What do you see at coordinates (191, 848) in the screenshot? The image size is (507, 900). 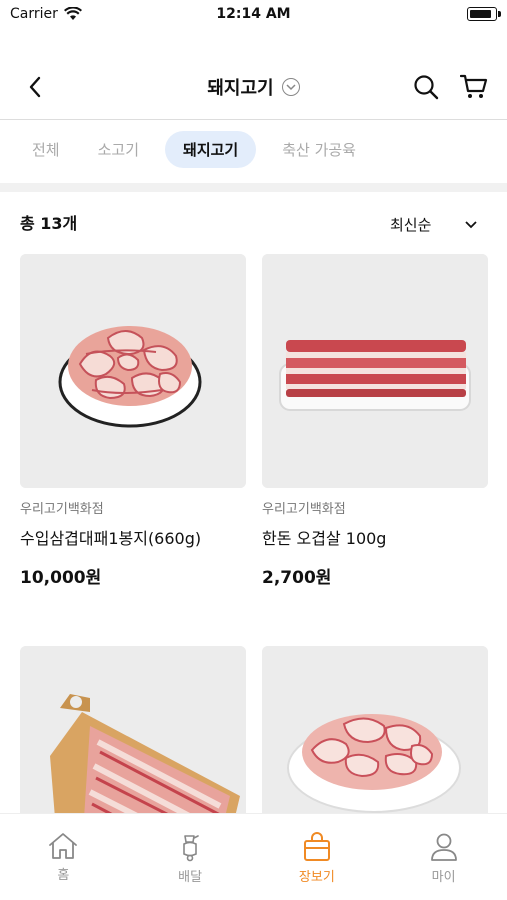 I see `scooter-icon` at bounding box center [191, 848].